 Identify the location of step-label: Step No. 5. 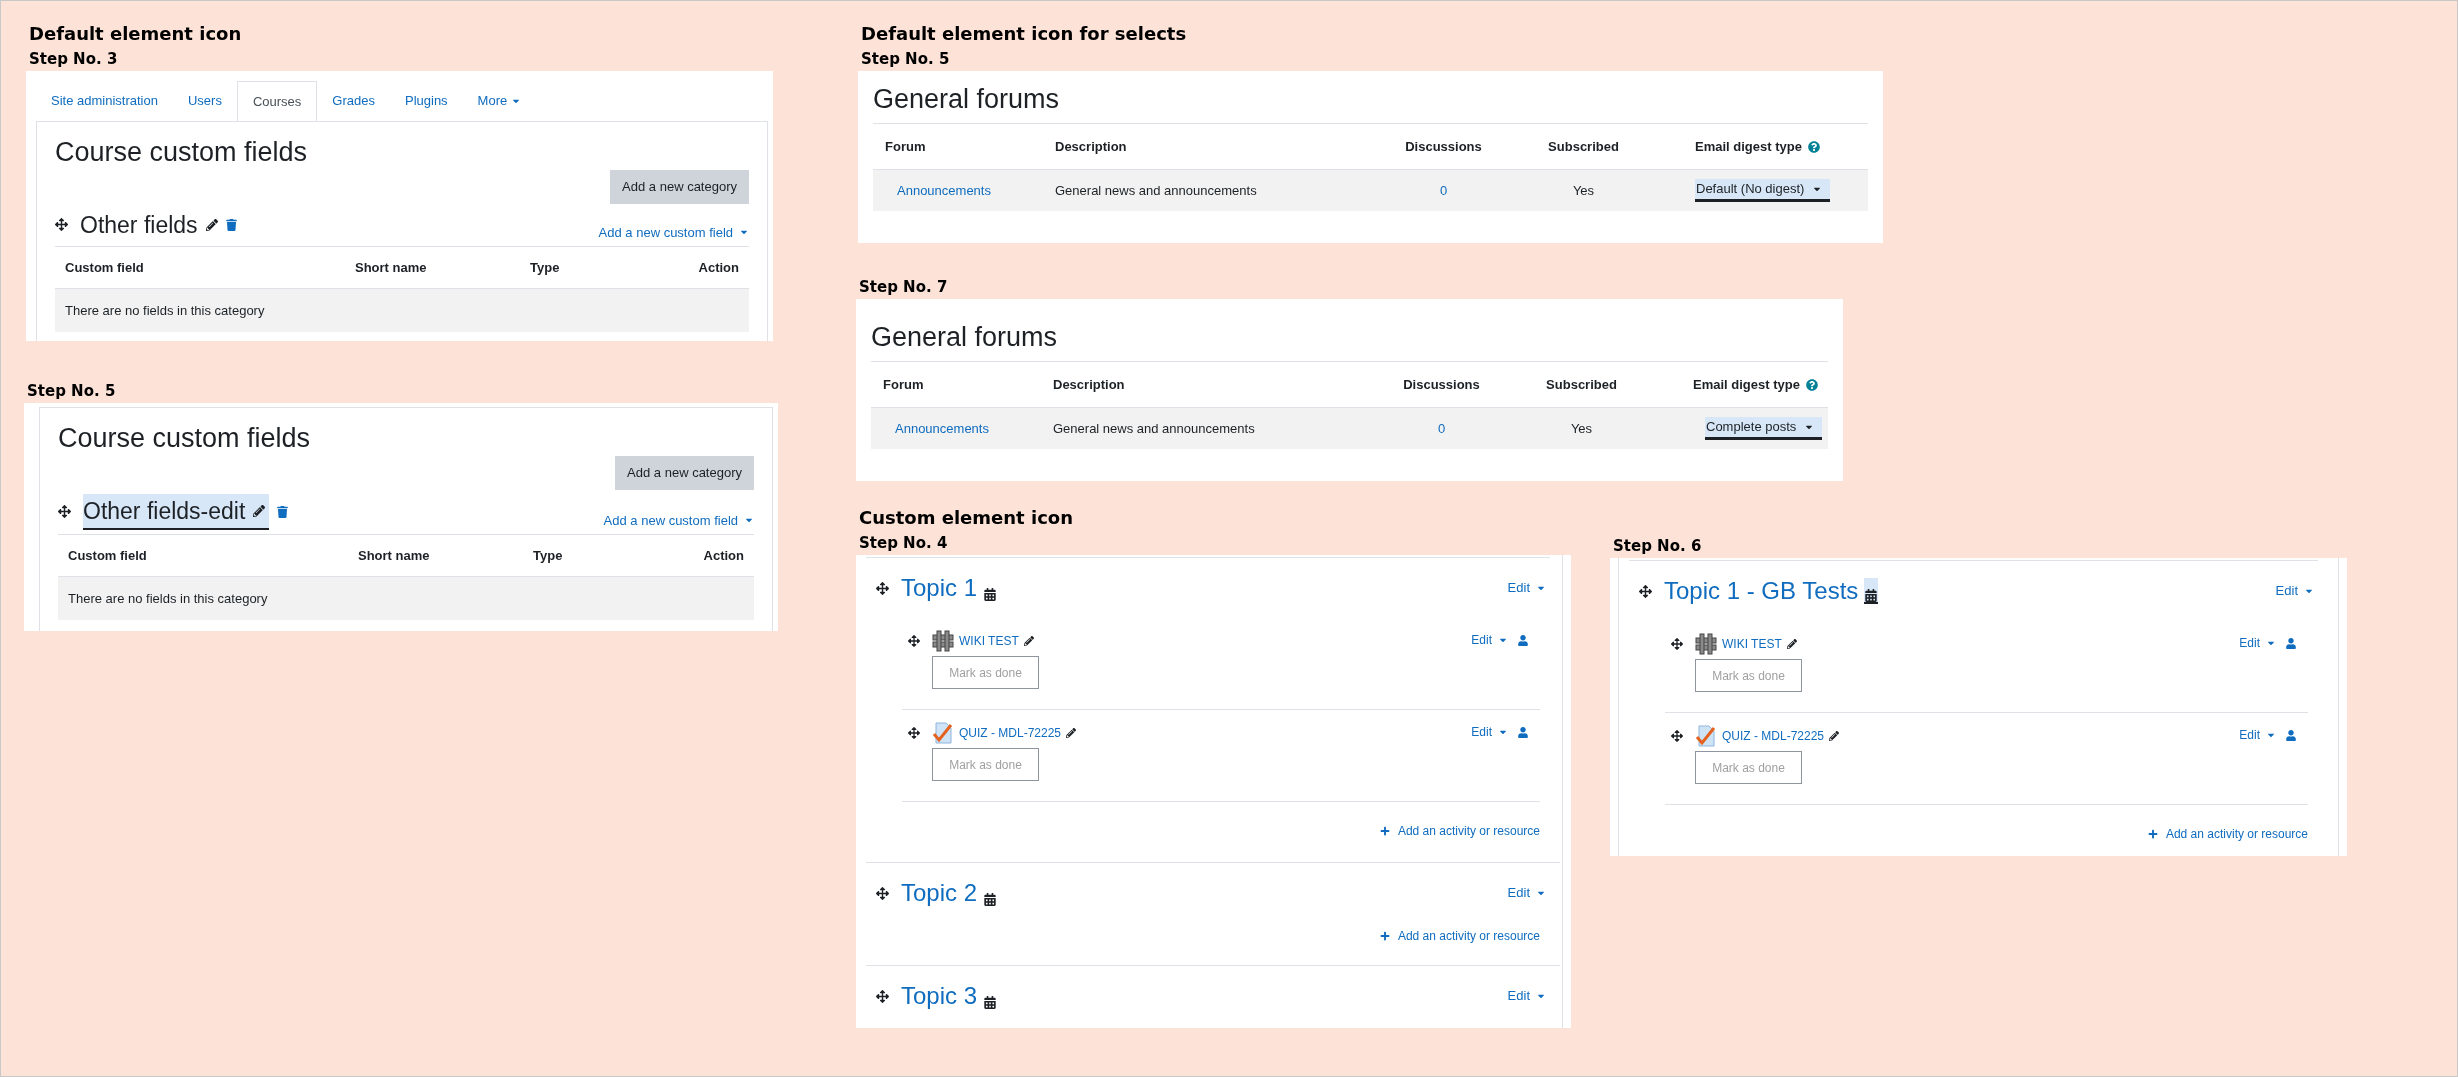
(72, 391).